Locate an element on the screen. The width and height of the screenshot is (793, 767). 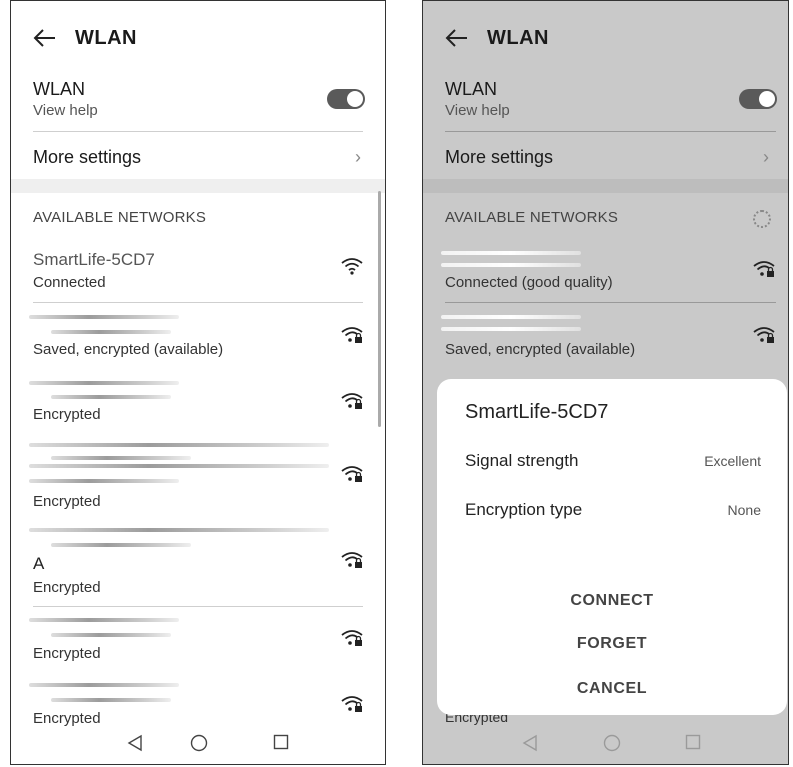
scrollbar is located at coordinates (379, 309).